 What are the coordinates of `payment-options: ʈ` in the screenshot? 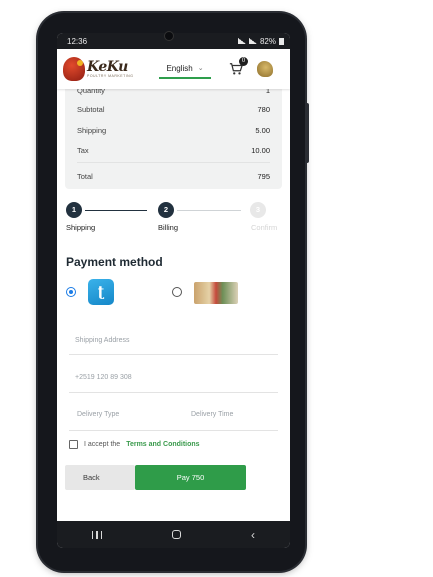 It's located at (173, 293).